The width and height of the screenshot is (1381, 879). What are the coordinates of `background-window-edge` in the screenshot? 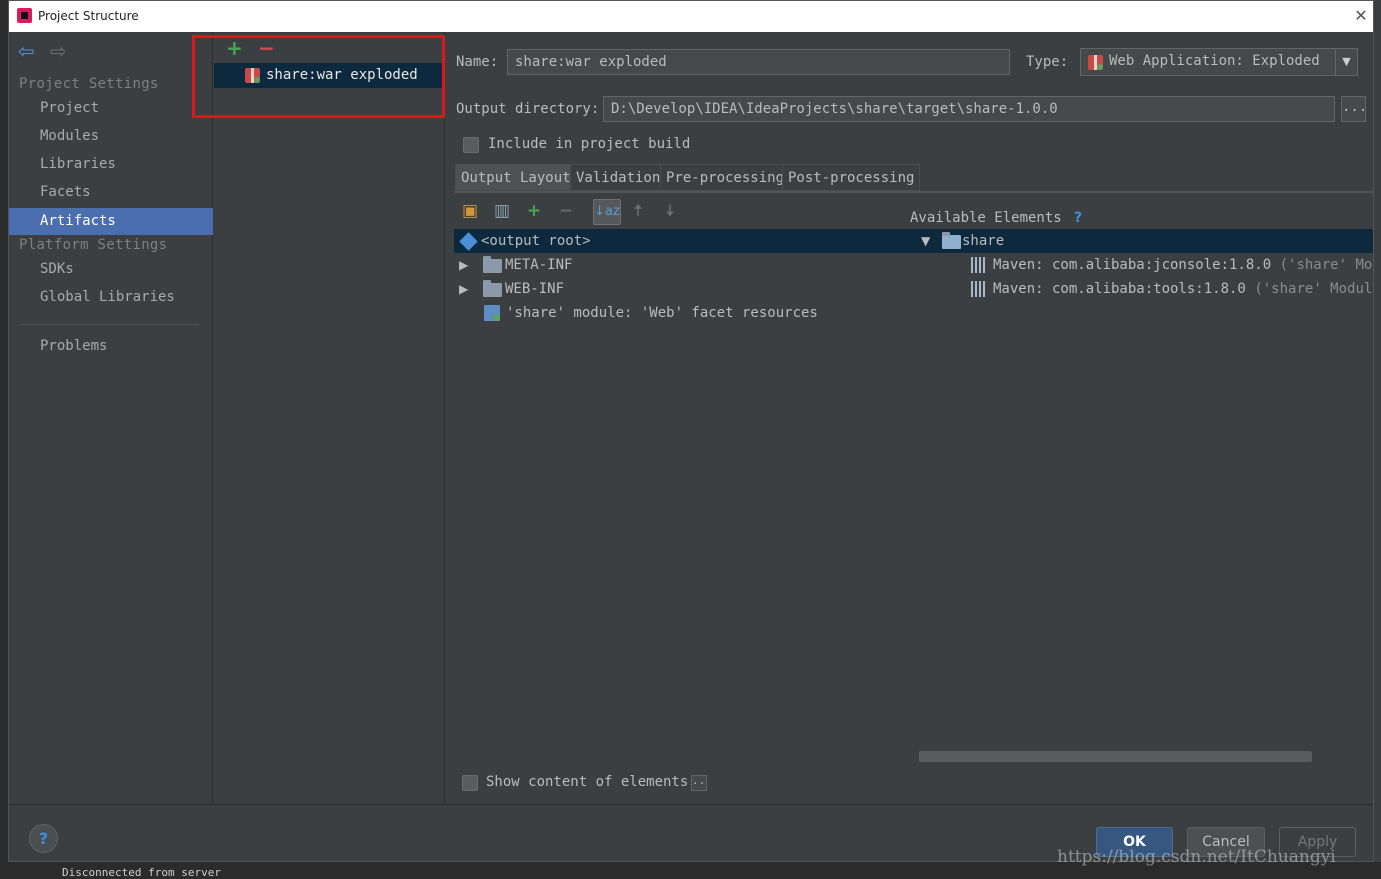 It's located at (4, 439).